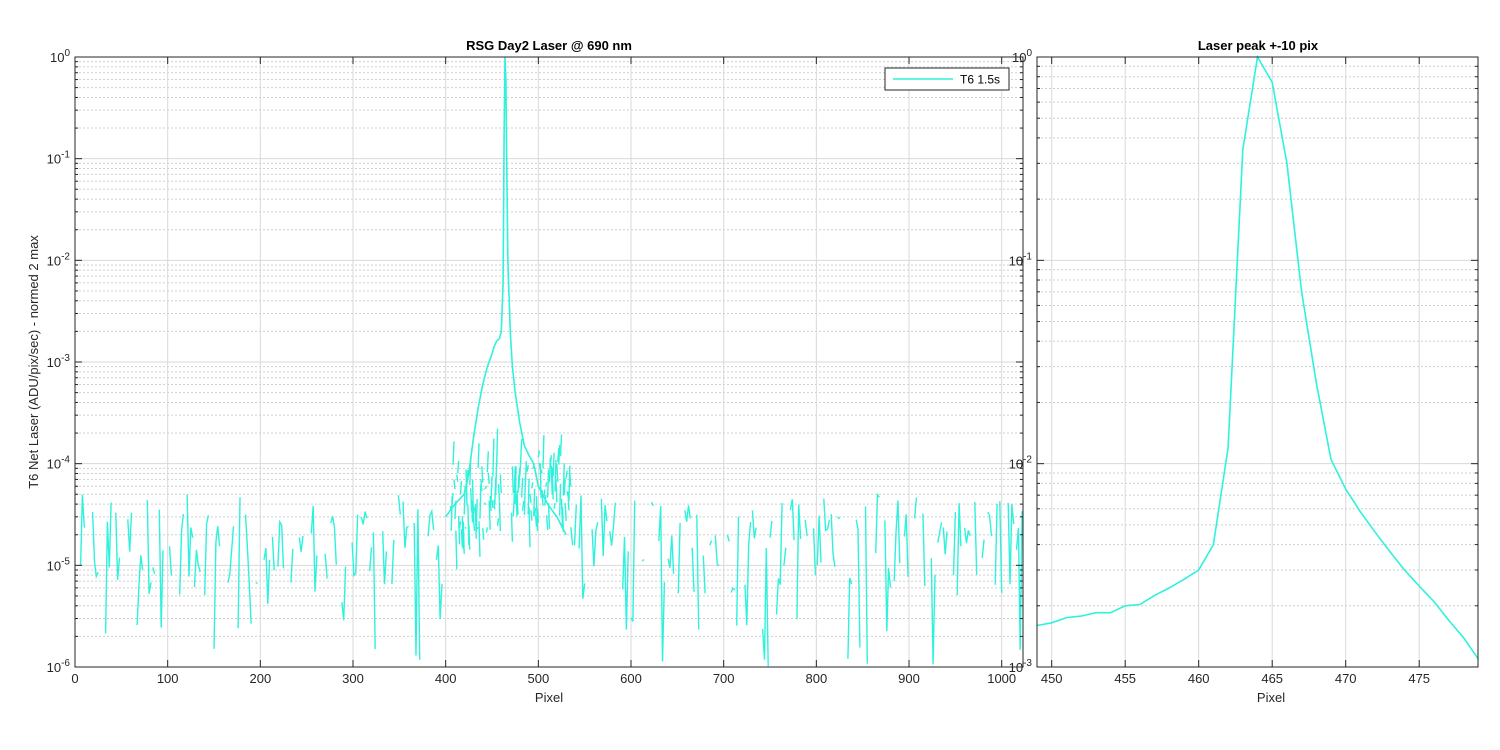 The height and width of the screenshot is (750, 1500). Describe the element at coordinates (1199, 678) in the screenshot. I see `x-tick-label: 460` at that location.